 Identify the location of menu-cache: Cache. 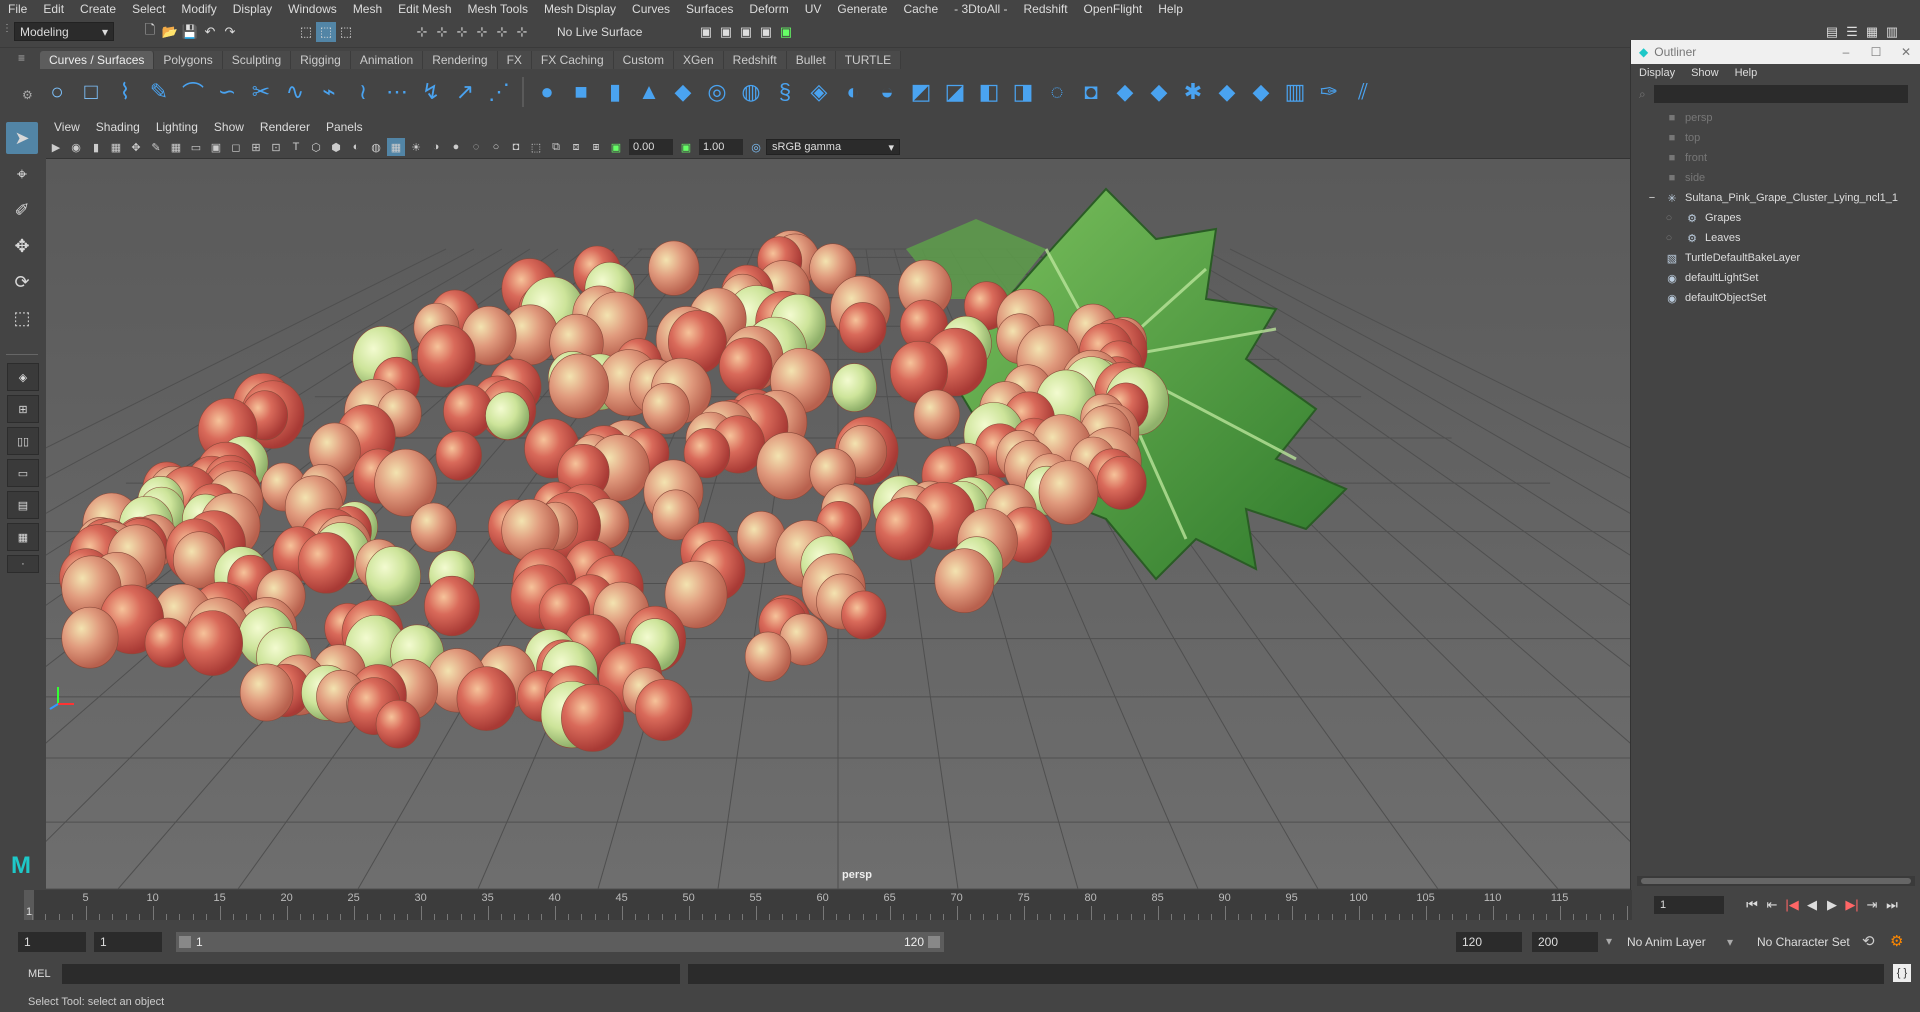
(920, 9).